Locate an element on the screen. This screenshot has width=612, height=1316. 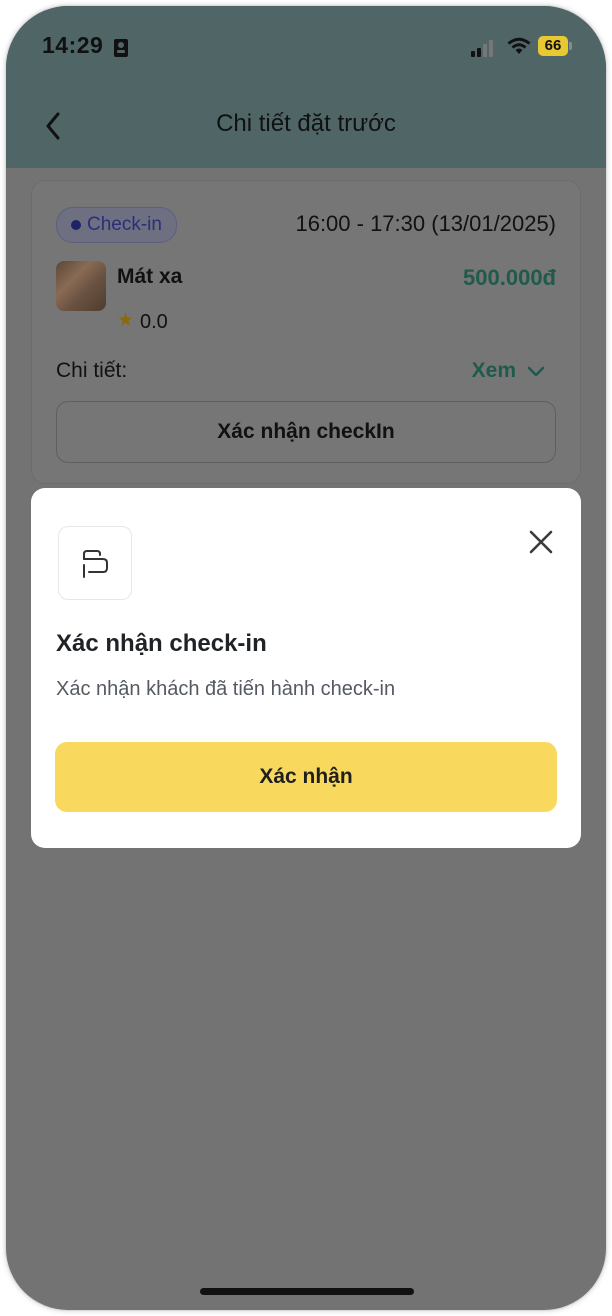
checkin-door-icon is located at coordinates (95, 564).